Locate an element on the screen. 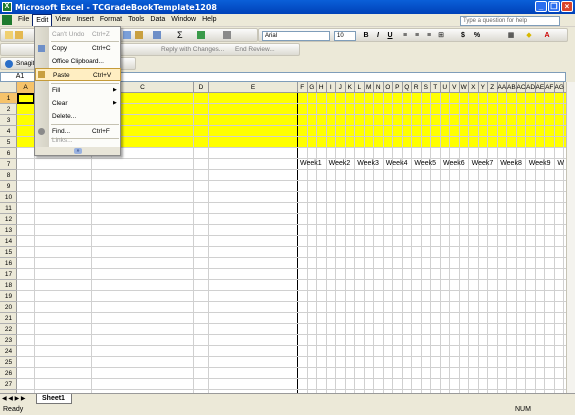 This screenshot has width=575, height=415. fill-color-icon: ◆ is located at coordinates (529, 36).